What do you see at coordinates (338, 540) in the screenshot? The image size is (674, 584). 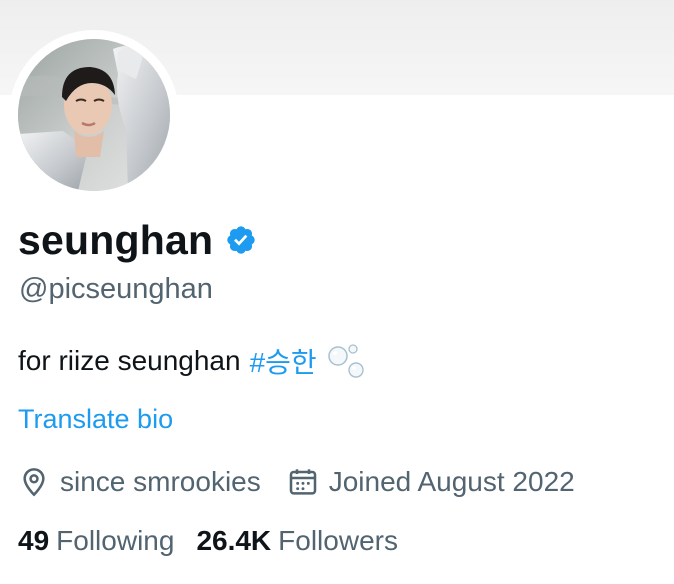 I see `followers-label: Followers` at bounding box center [338, 540].